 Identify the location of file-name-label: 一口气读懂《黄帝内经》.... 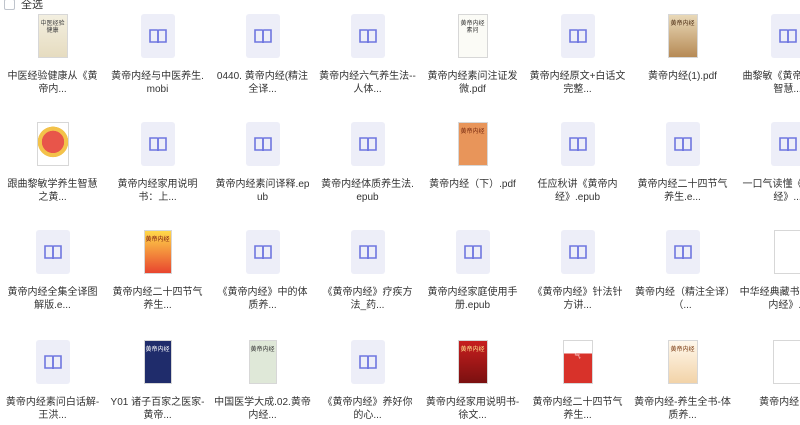
(771, 191).